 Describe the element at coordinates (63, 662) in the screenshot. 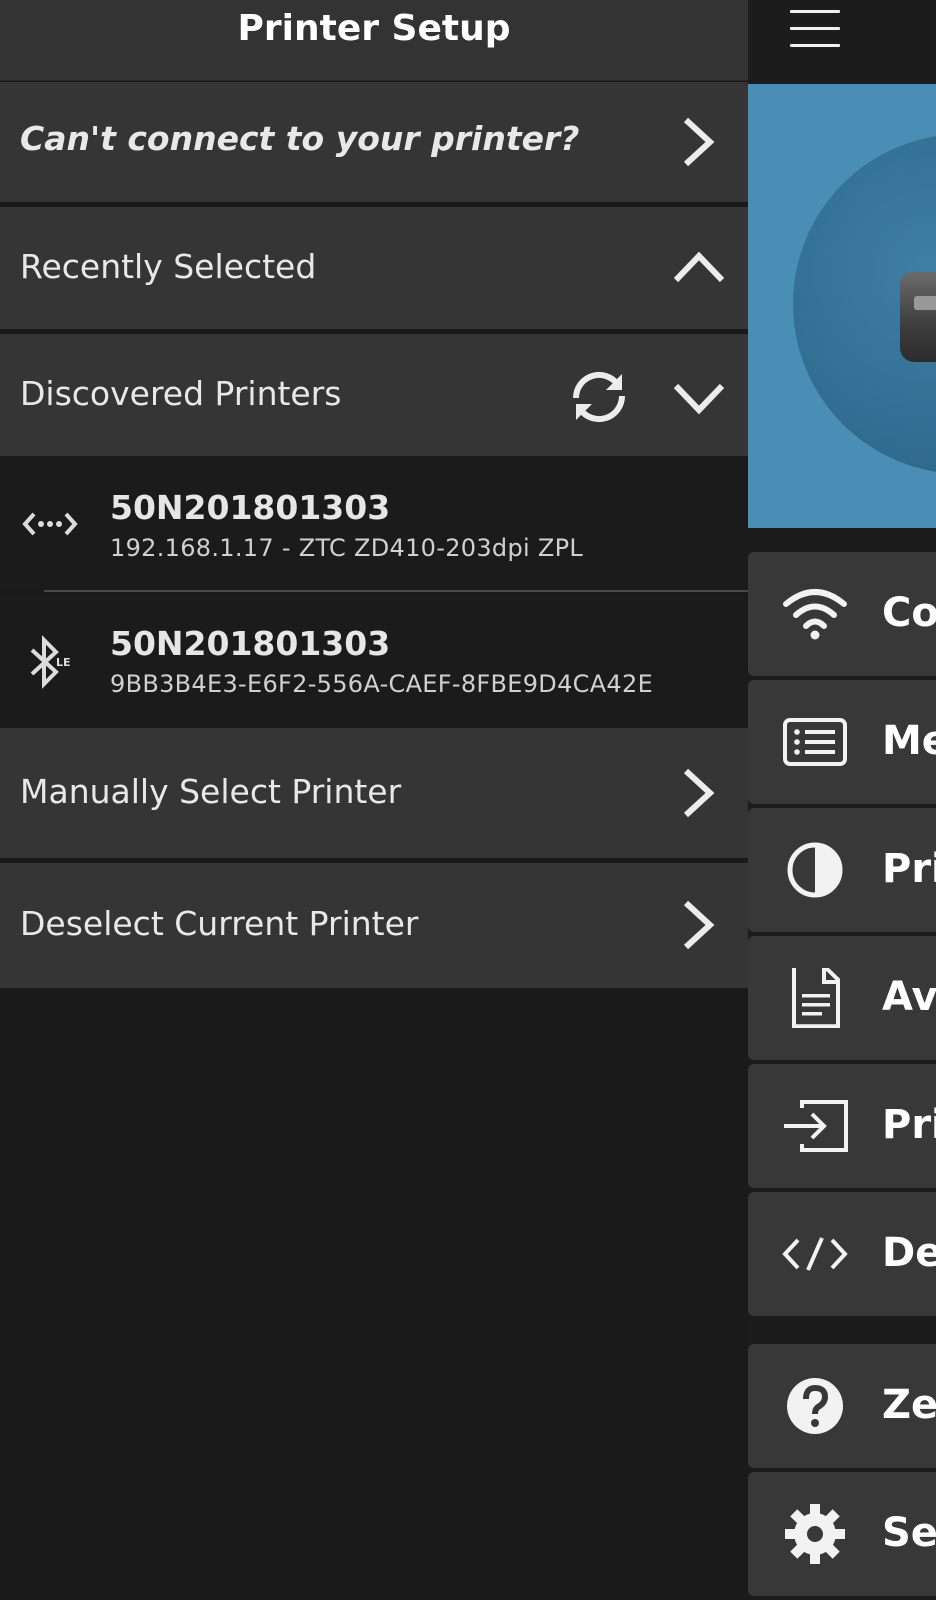

I see `bluetooth-le-badge: LE` at that location.